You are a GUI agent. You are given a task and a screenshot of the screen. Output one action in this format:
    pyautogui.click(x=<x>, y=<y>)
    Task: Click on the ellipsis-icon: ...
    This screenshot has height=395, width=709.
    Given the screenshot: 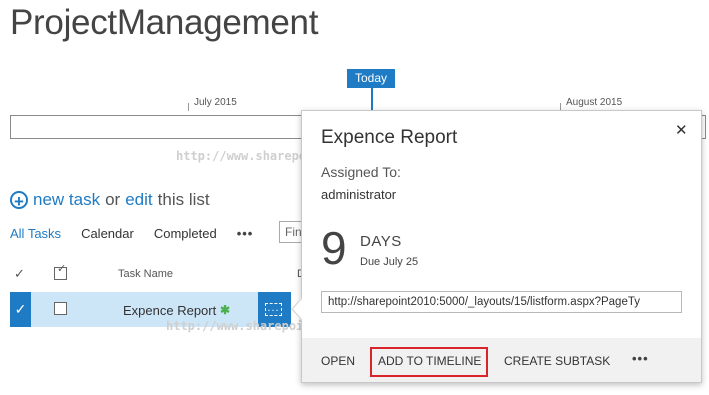 What is the action you would take?
    pyautogui.click(x=273, y=309)
    